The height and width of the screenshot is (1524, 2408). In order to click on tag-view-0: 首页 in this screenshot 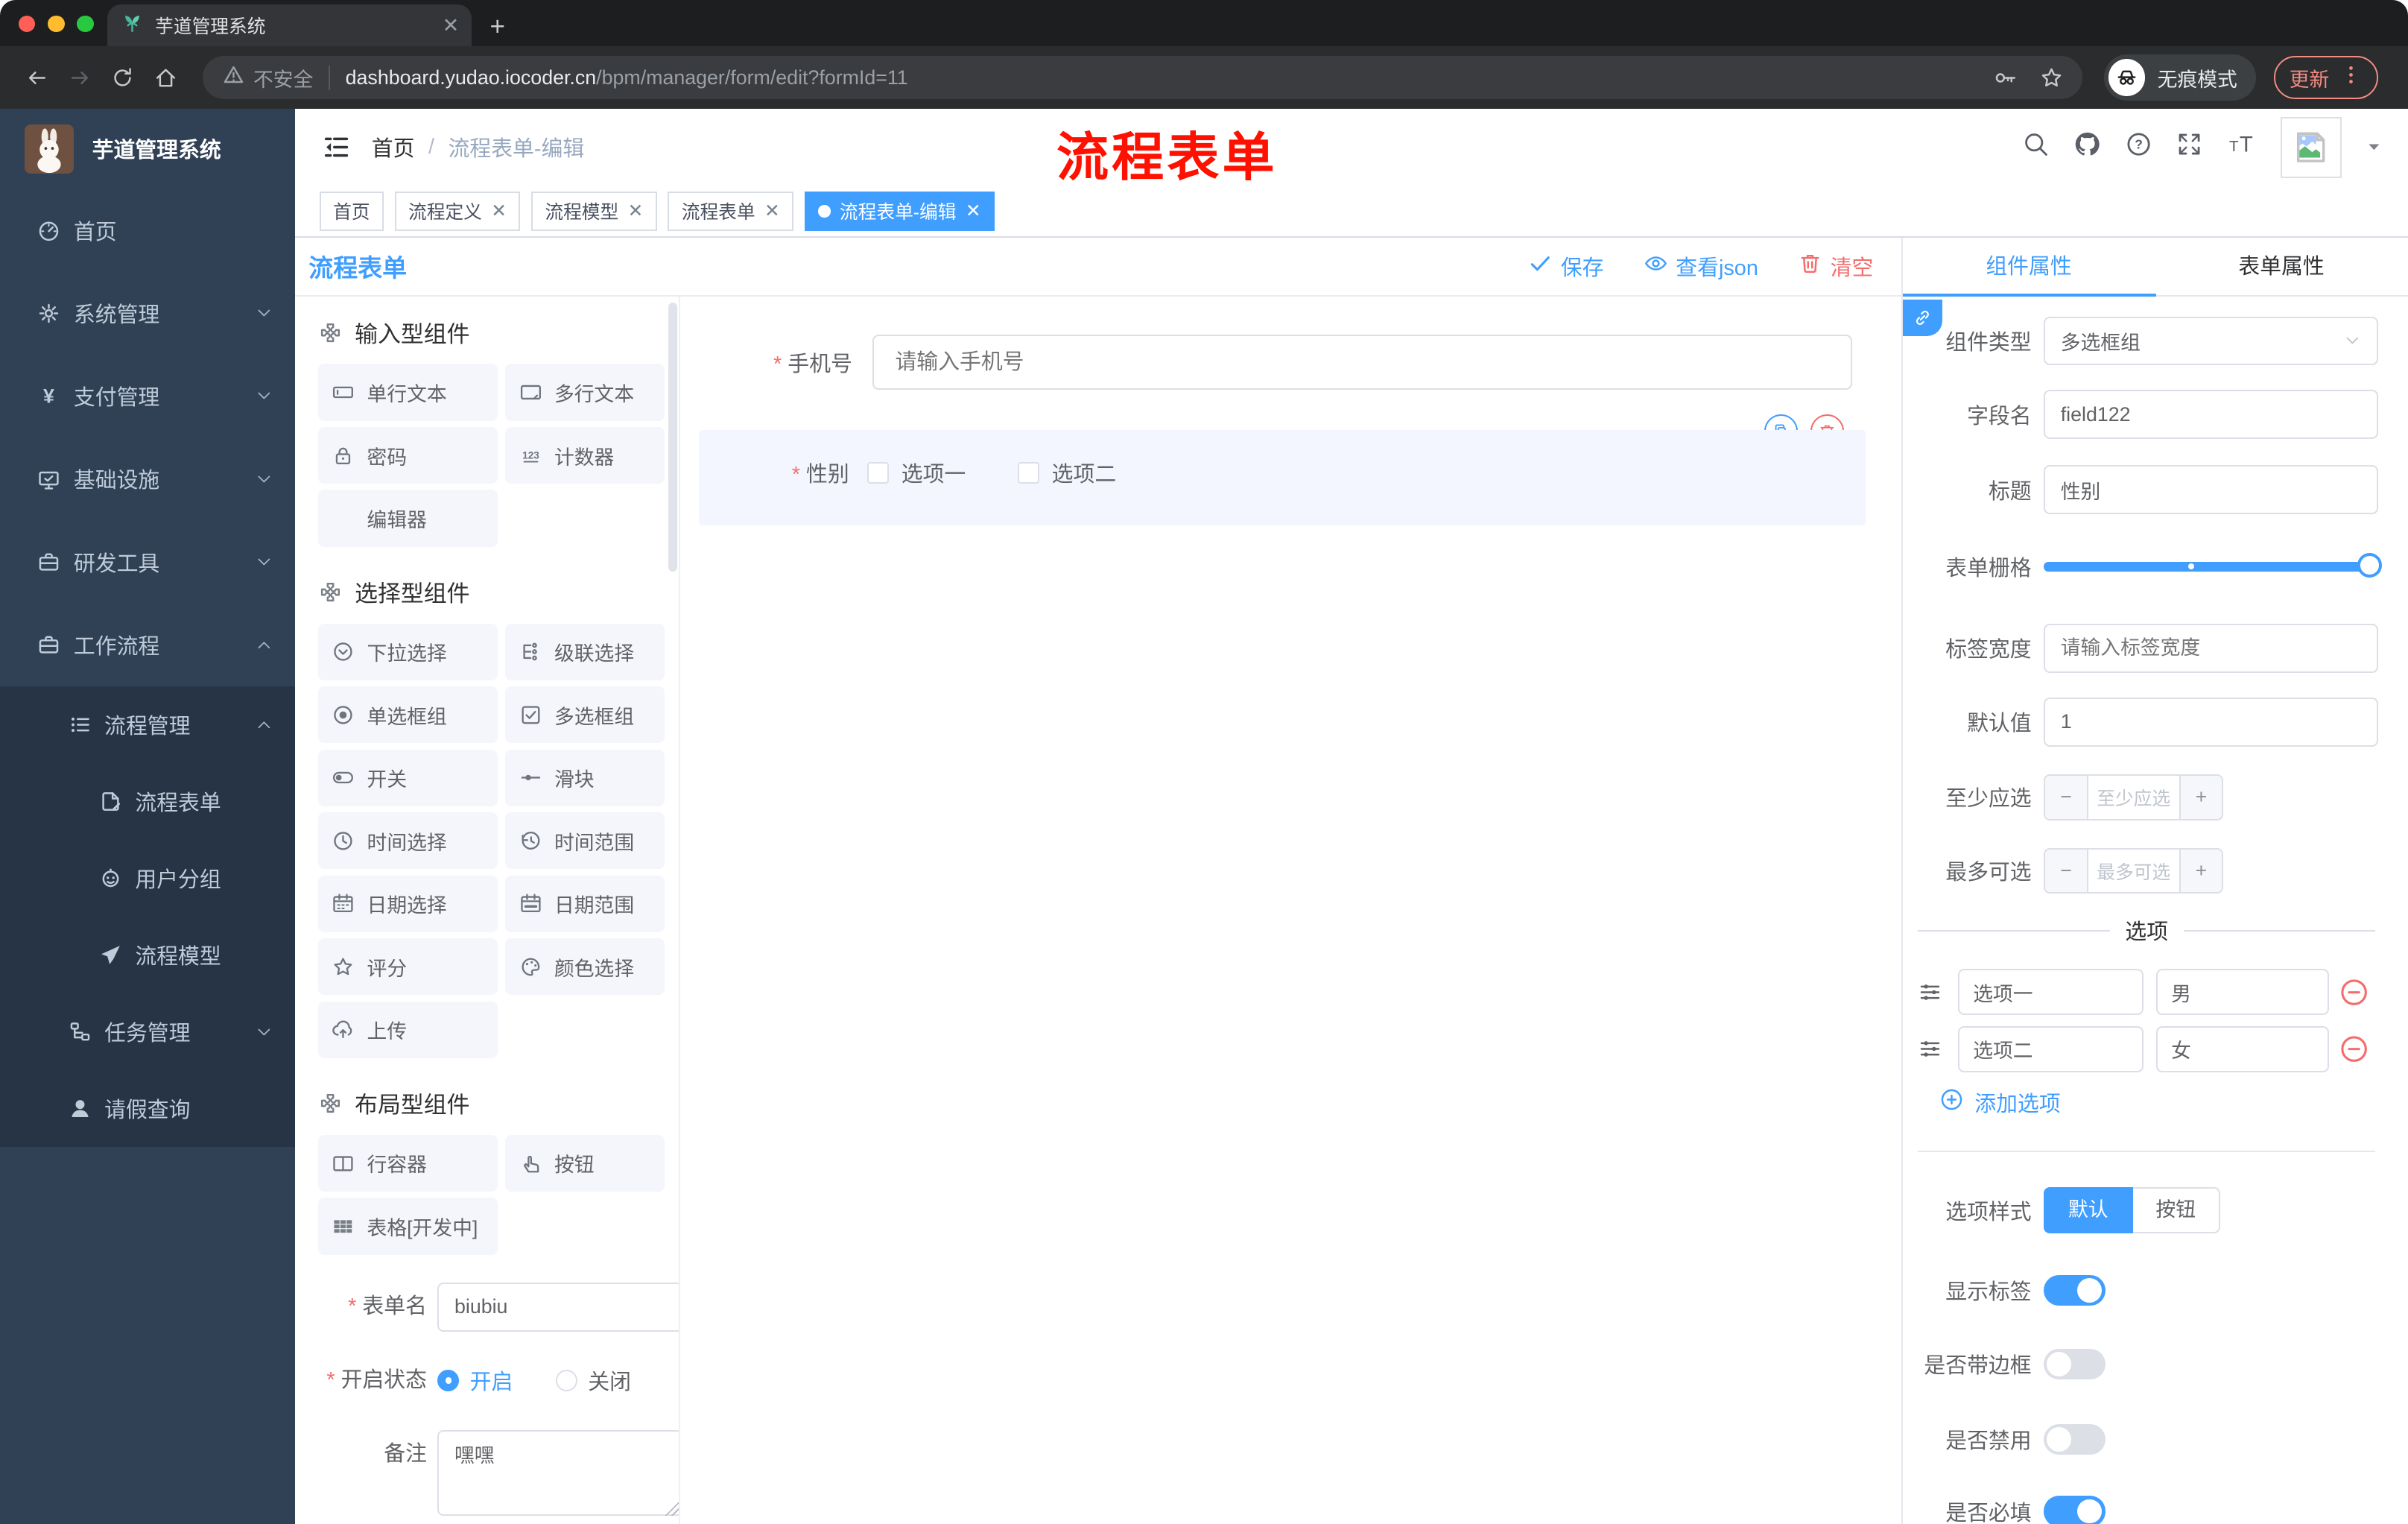, I will do `click(351, 211)`.